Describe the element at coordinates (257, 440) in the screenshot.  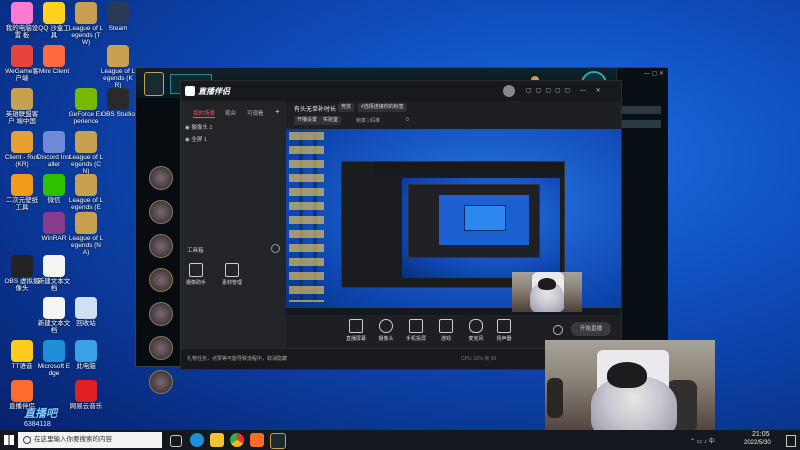
I see `stream-app-taskbar-icon` at that location.